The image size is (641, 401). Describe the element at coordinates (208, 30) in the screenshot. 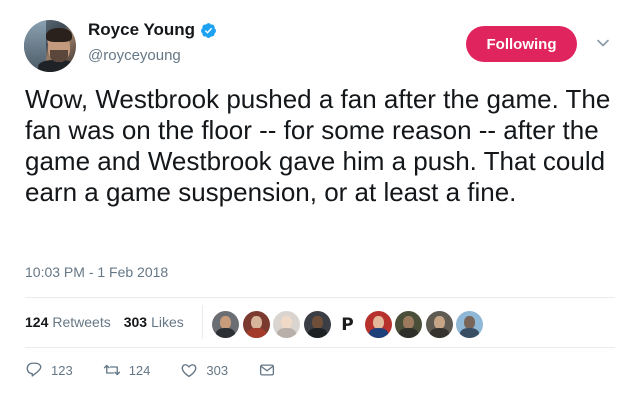

I see `verified-badge-icon` at that location.